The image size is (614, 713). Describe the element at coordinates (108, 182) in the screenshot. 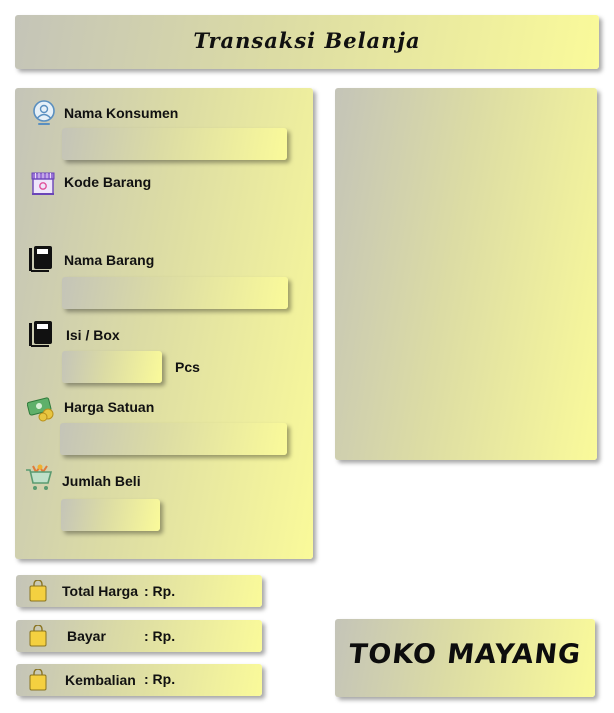

I see `kode-barang-label: Kode Barang` at that location.